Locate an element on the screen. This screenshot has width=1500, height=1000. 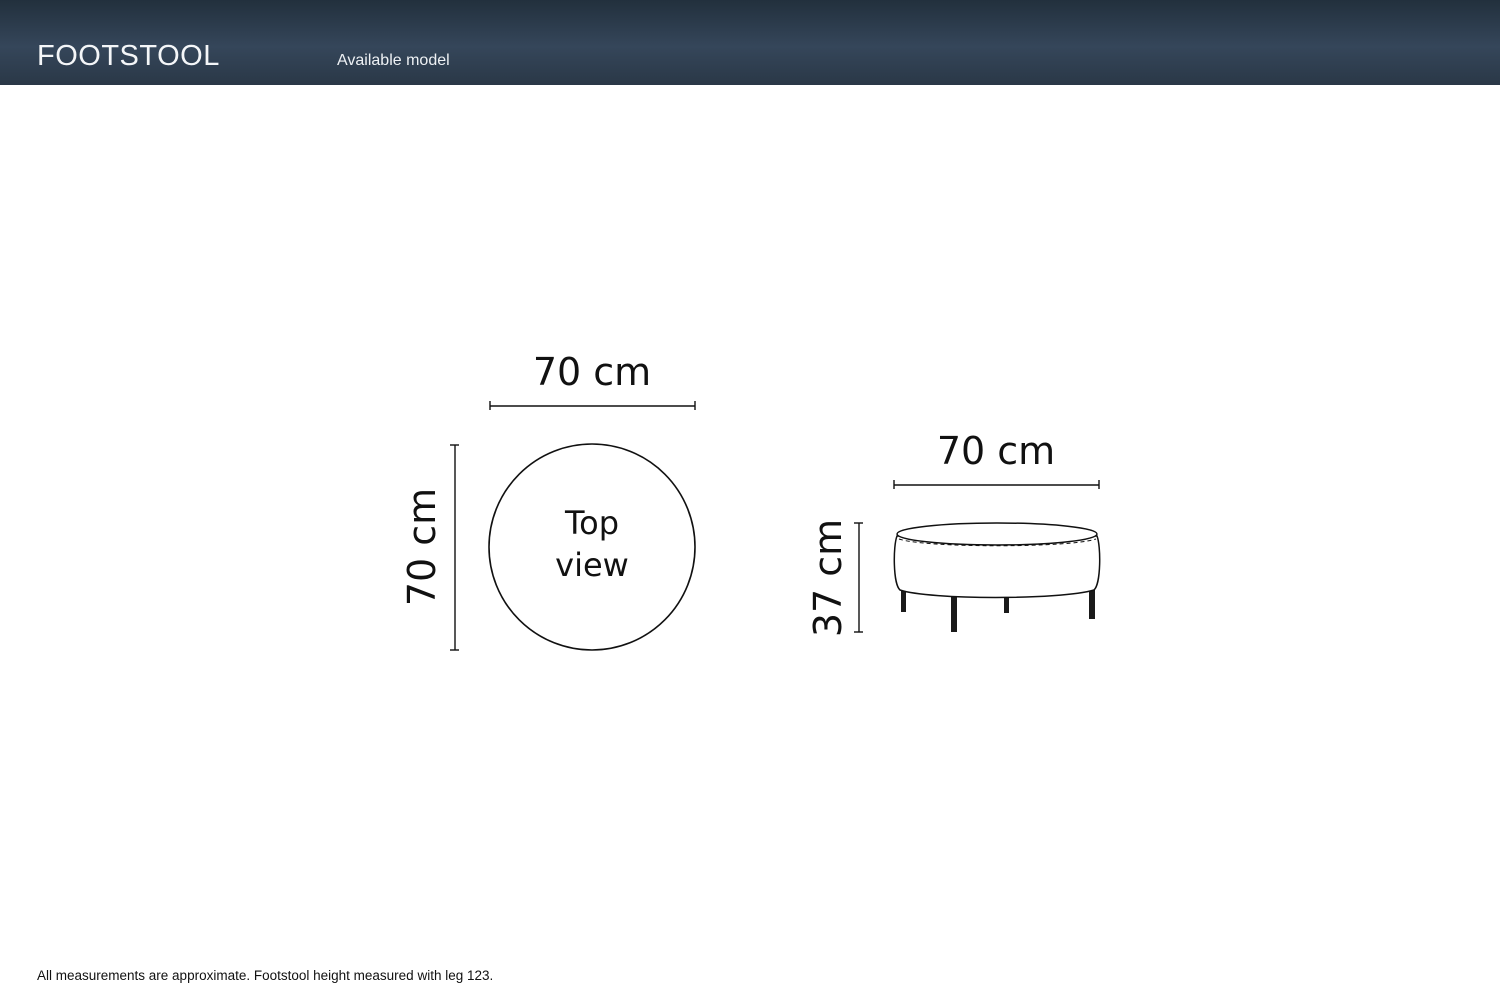
dimension-drawing: 70 cm 70 cm Top view 70 cm 37 cm is located at coordinates (750, 500).